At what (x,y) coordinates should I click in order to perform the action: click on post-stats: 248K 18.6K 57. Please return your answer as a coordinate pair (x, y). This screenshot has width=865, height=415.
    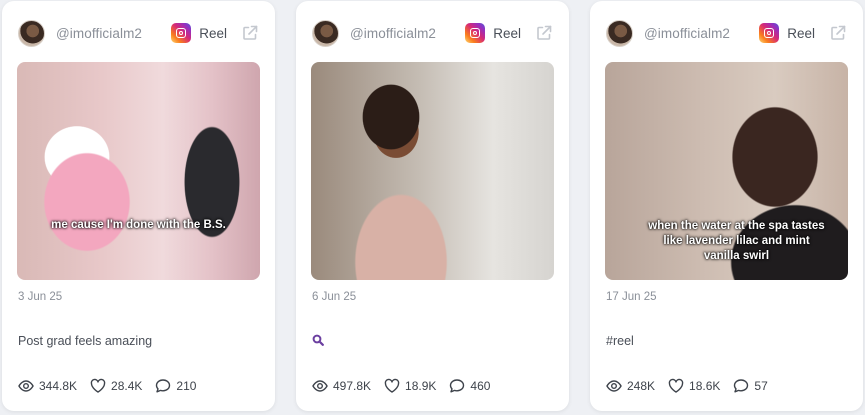
    Looking at the image, I should click on (693, 386).